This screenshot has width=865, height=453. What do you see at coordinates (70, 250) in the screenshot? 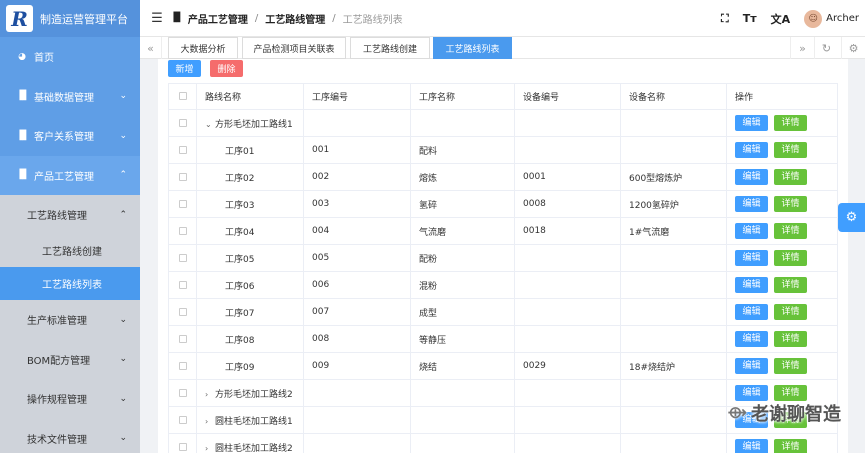
I see `sidebar-item-route-create: 工艺路线创建` at bounding box center [70, 250].